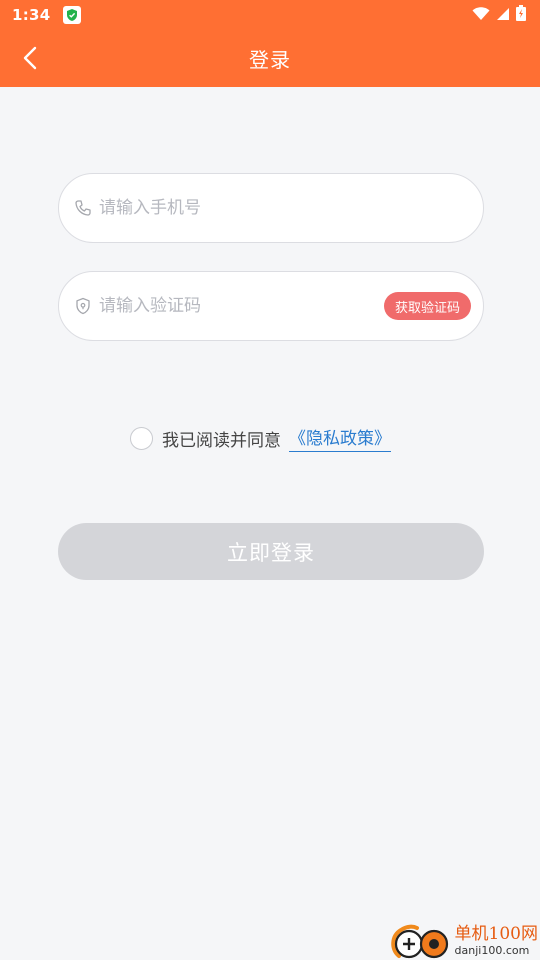 This screenshot has width=540, height=960. Describe the element at coordinates (83, 208) in the screenshot. I see `phone-icon` at that location.